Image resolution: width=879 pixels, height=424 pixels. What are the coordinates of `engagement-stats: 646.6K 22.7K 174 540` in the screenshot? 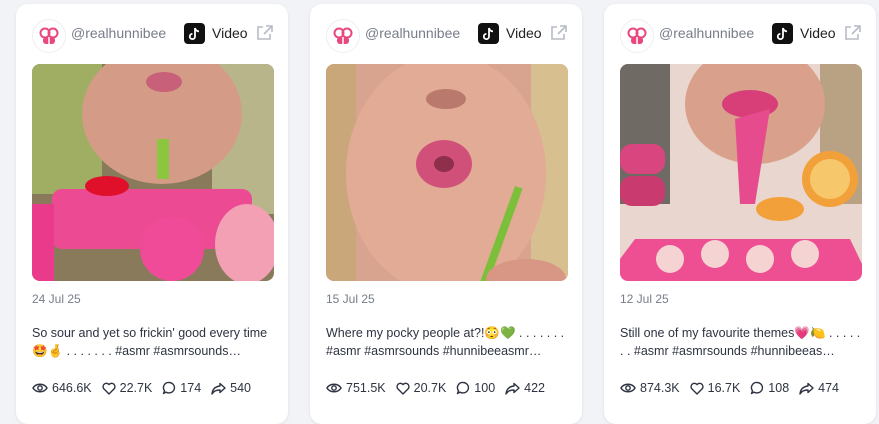 It's located at (146, 388).